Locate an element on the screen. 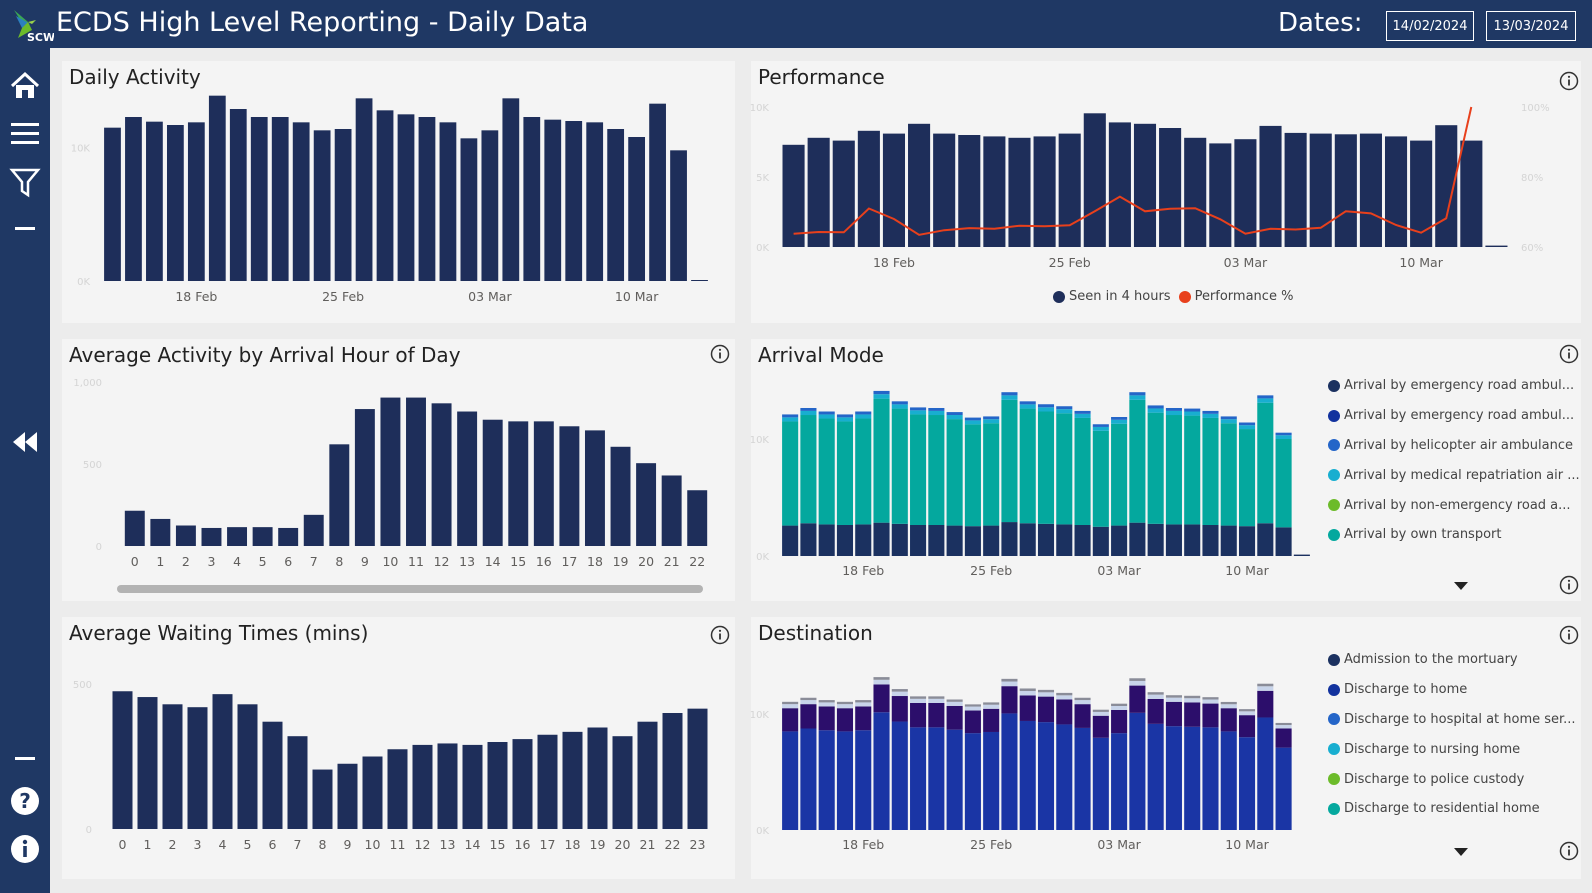 The height and width of the screenshot is (893, 1592). legend-item: Discharge to police custody is located at coordinates (1452, 779).